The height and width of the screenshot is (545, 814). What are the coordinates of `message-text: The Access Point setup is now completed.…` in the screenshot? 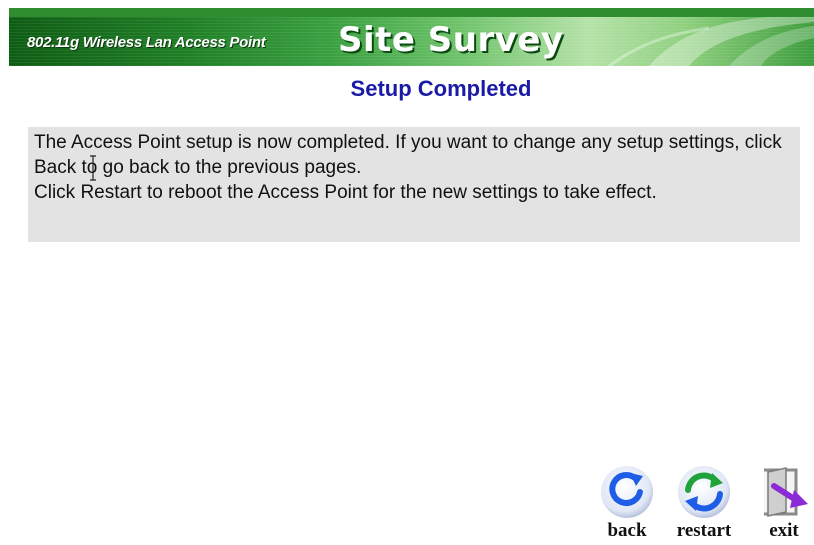 It's located at (416, 167).